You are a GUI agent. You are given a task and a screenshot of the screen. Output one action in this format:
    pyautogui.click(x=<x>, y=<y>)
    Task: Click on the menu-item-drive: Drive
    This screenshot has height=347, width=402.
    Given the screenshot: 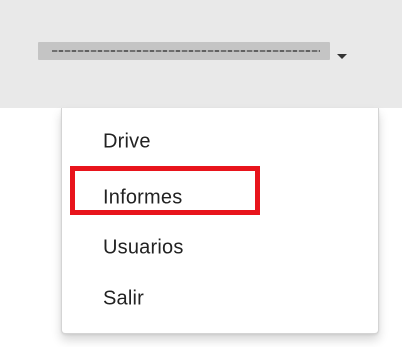 What is the action you would take?
    pyautogui.click(x=220, y=142)
    